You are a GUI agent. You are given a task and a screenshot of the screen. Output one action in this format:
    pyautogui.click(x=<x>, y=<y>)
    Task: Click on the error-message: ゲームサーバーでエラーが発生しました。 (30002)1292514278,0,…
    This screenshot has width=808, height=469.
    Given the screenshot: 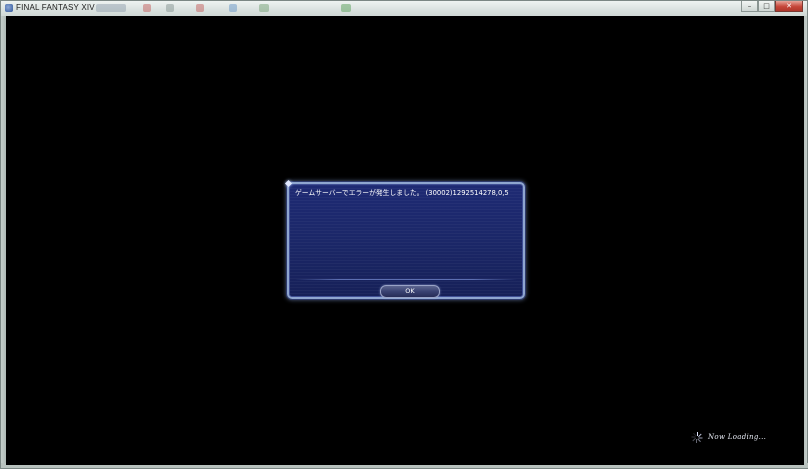 What is the action you would take?
    pyautogui.click(x=402, y=193)
    